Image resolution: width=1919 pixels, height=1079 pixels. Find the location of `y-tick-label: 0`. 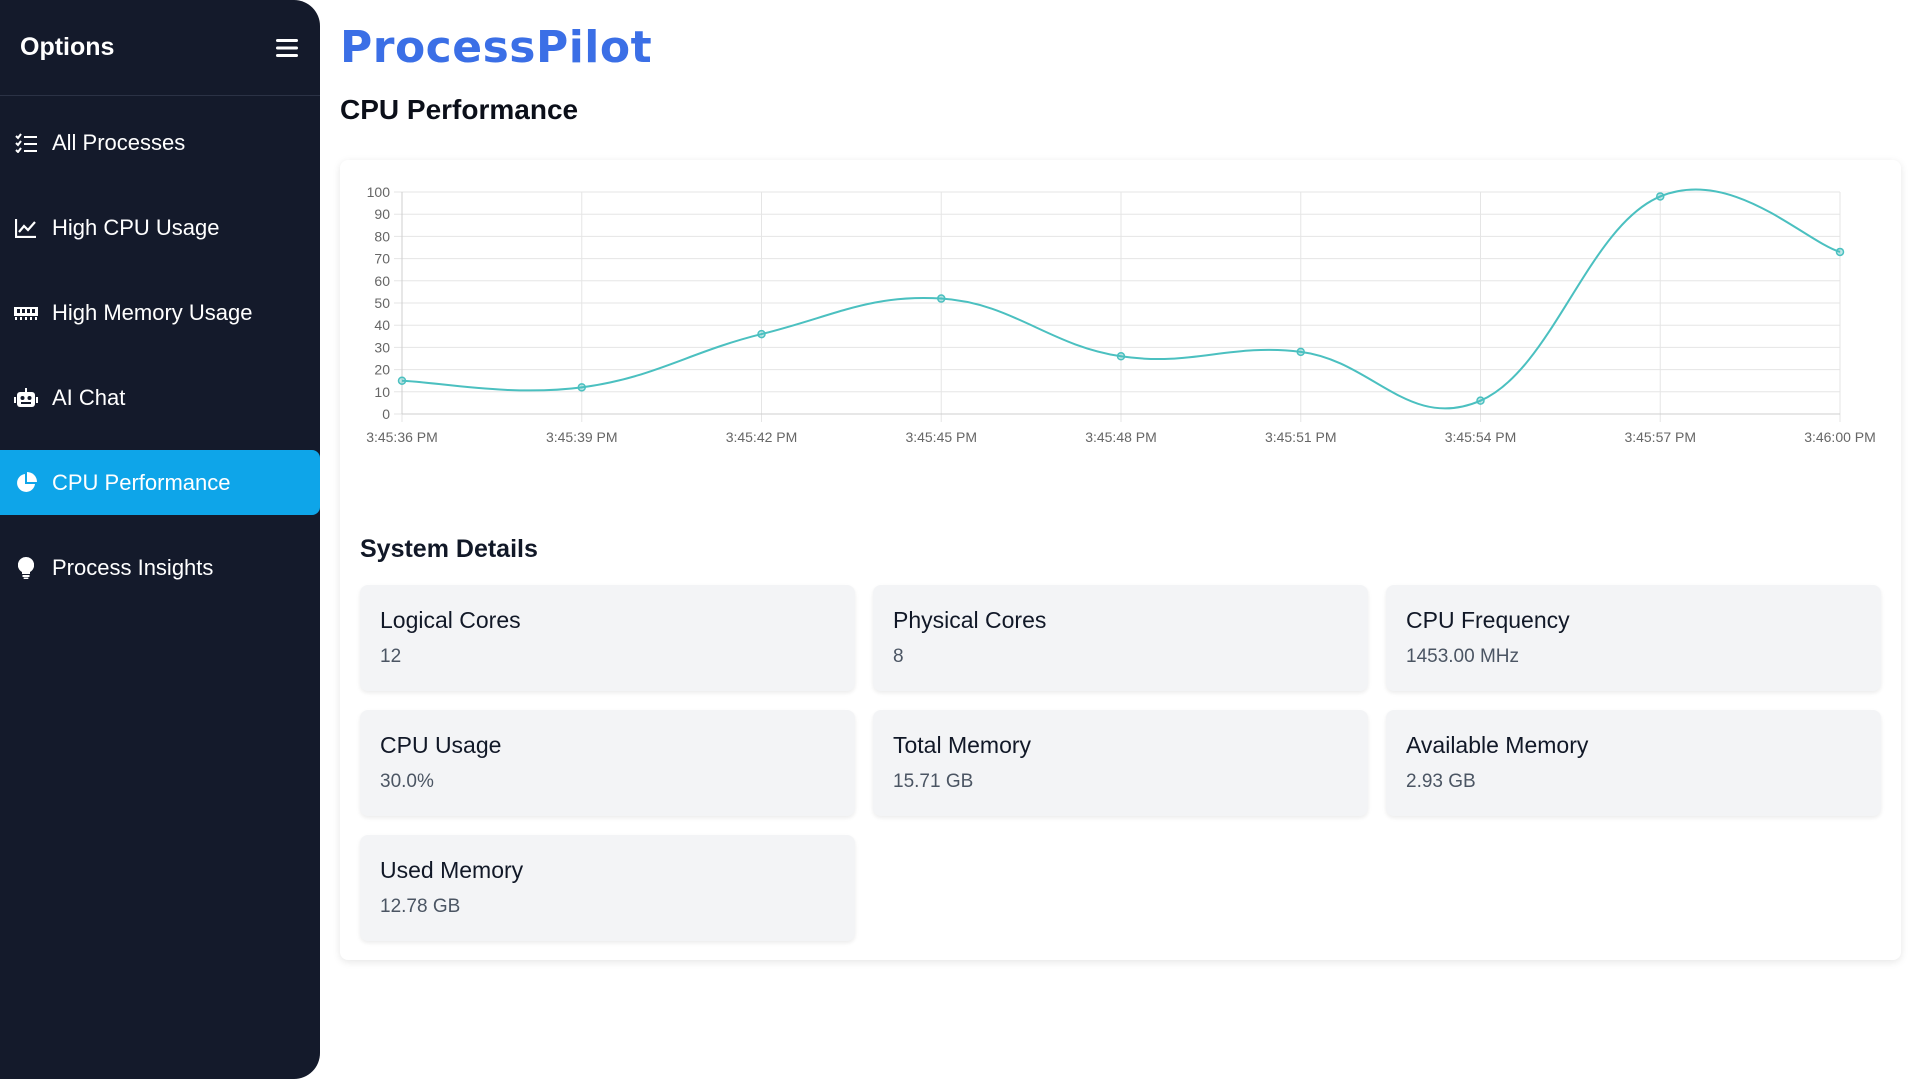

y-tick-label: 0 is located at coordinates (386, 414).